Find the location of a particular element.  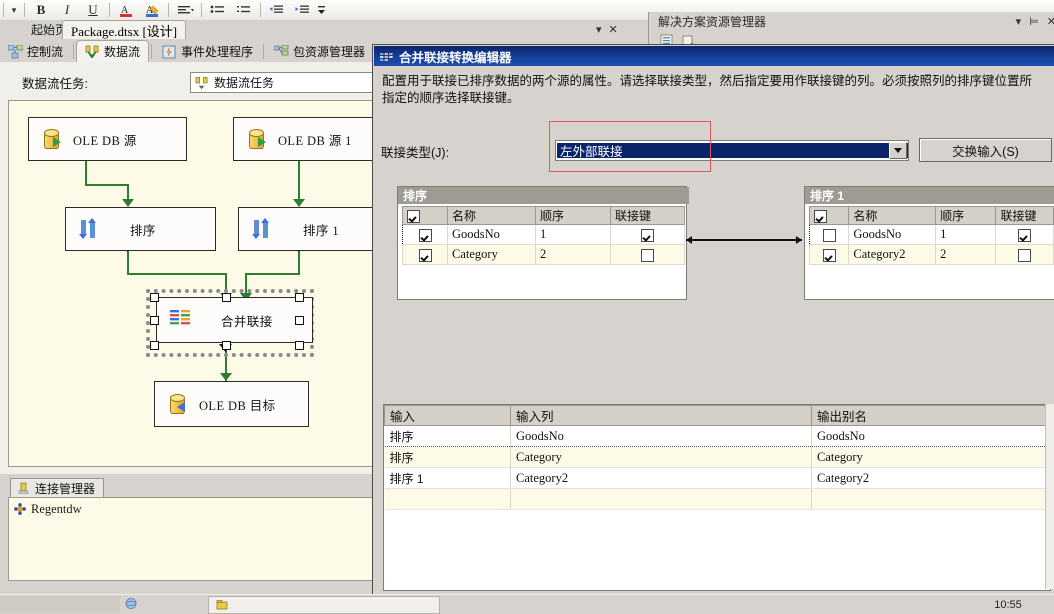

overflow-chevron-icon: ▾ is located at coordinates (14, 10).